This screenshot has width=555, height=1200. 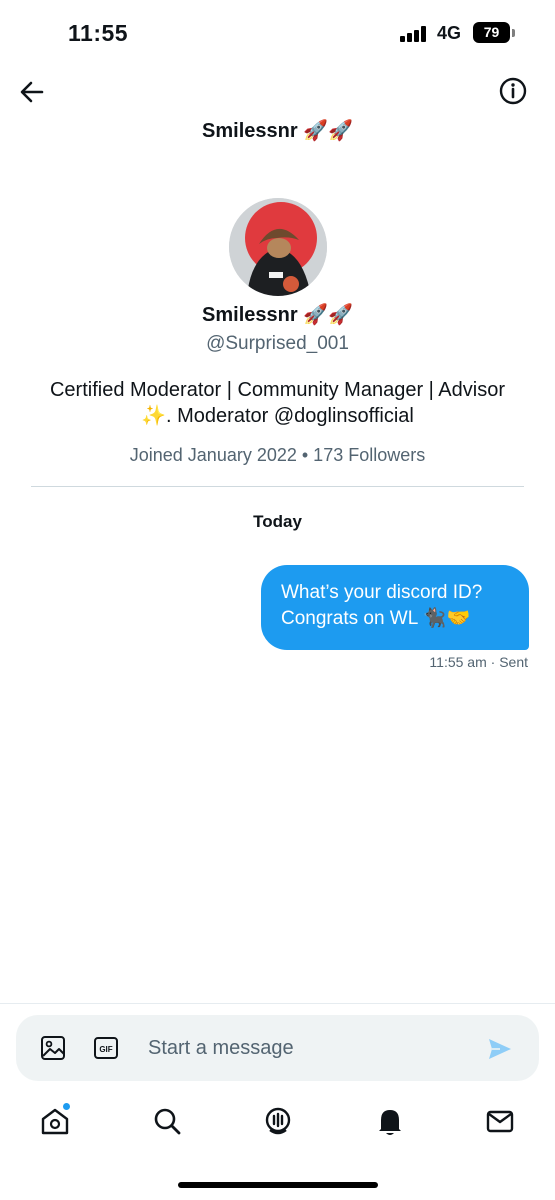 I want to click on message-input, so click(x=313, y=1048).